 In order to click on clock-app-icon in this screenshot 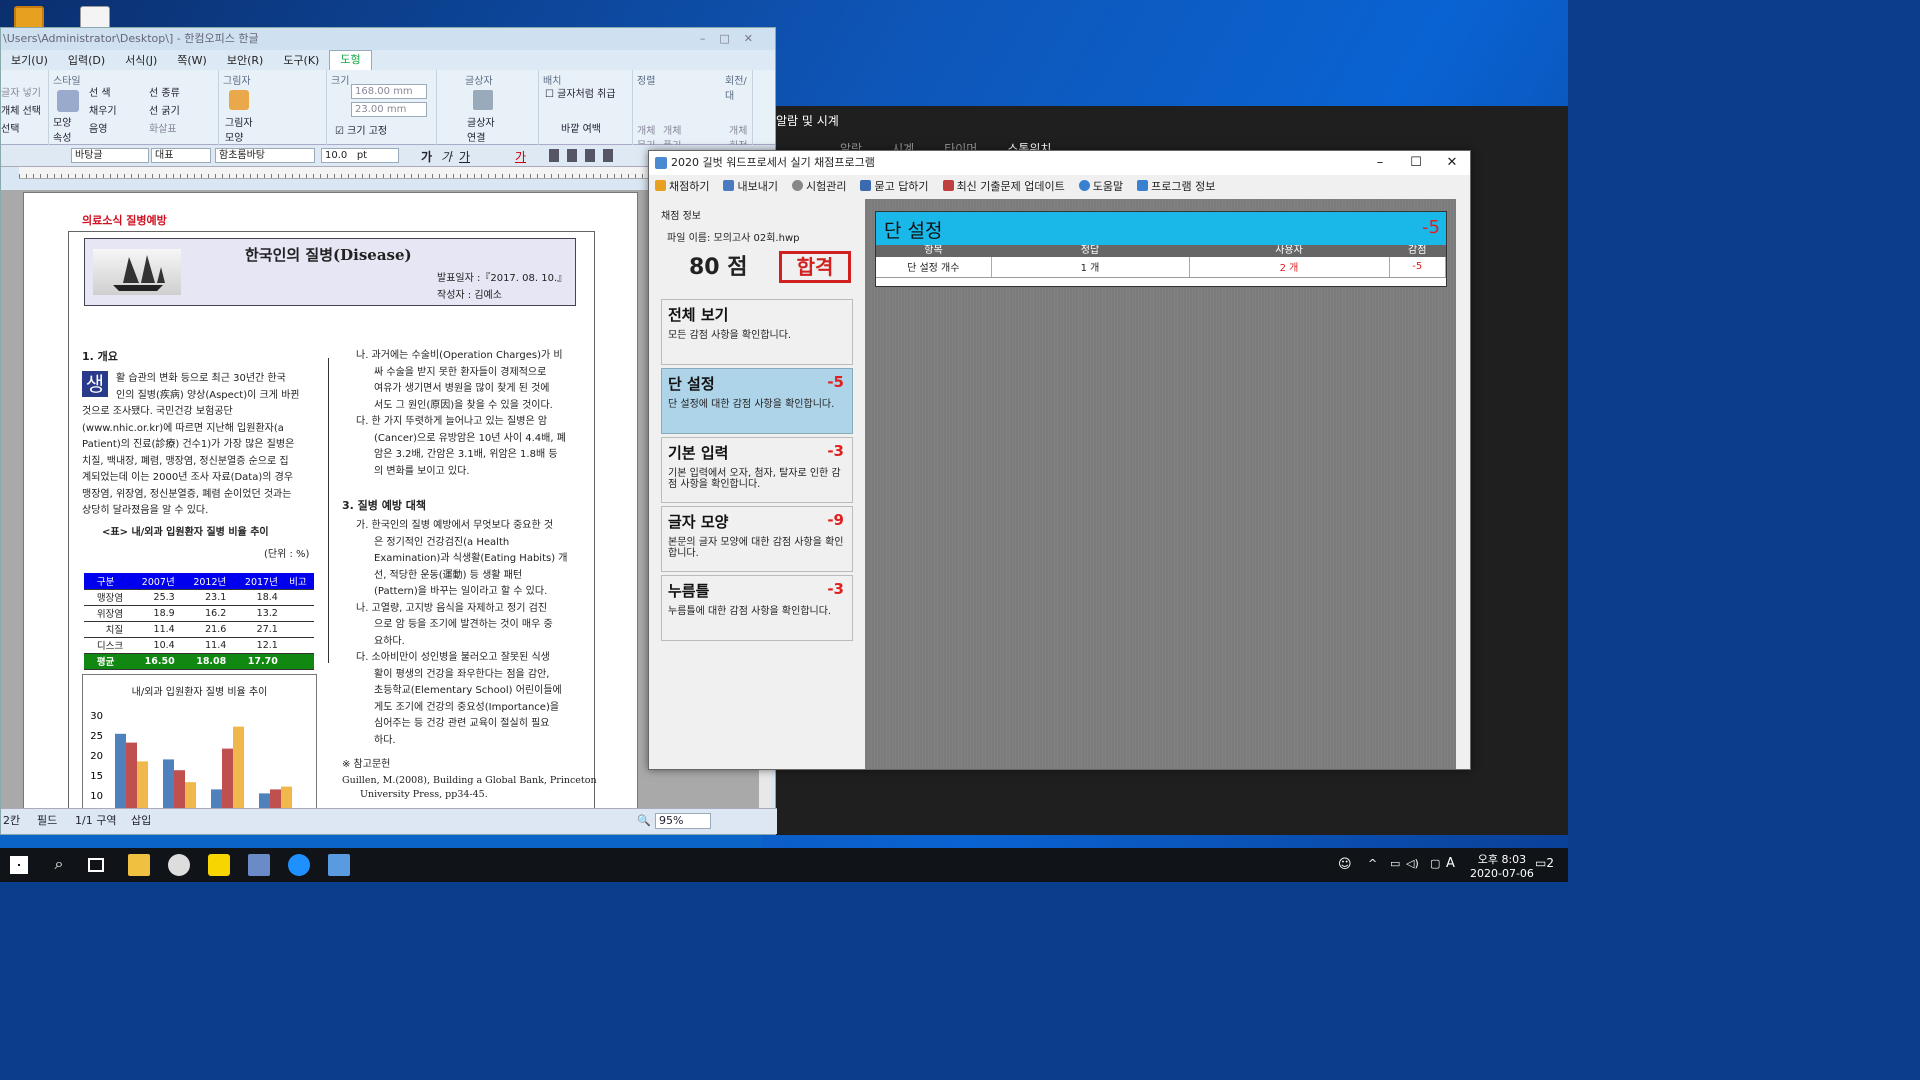, I will do `click(179, 865)`.